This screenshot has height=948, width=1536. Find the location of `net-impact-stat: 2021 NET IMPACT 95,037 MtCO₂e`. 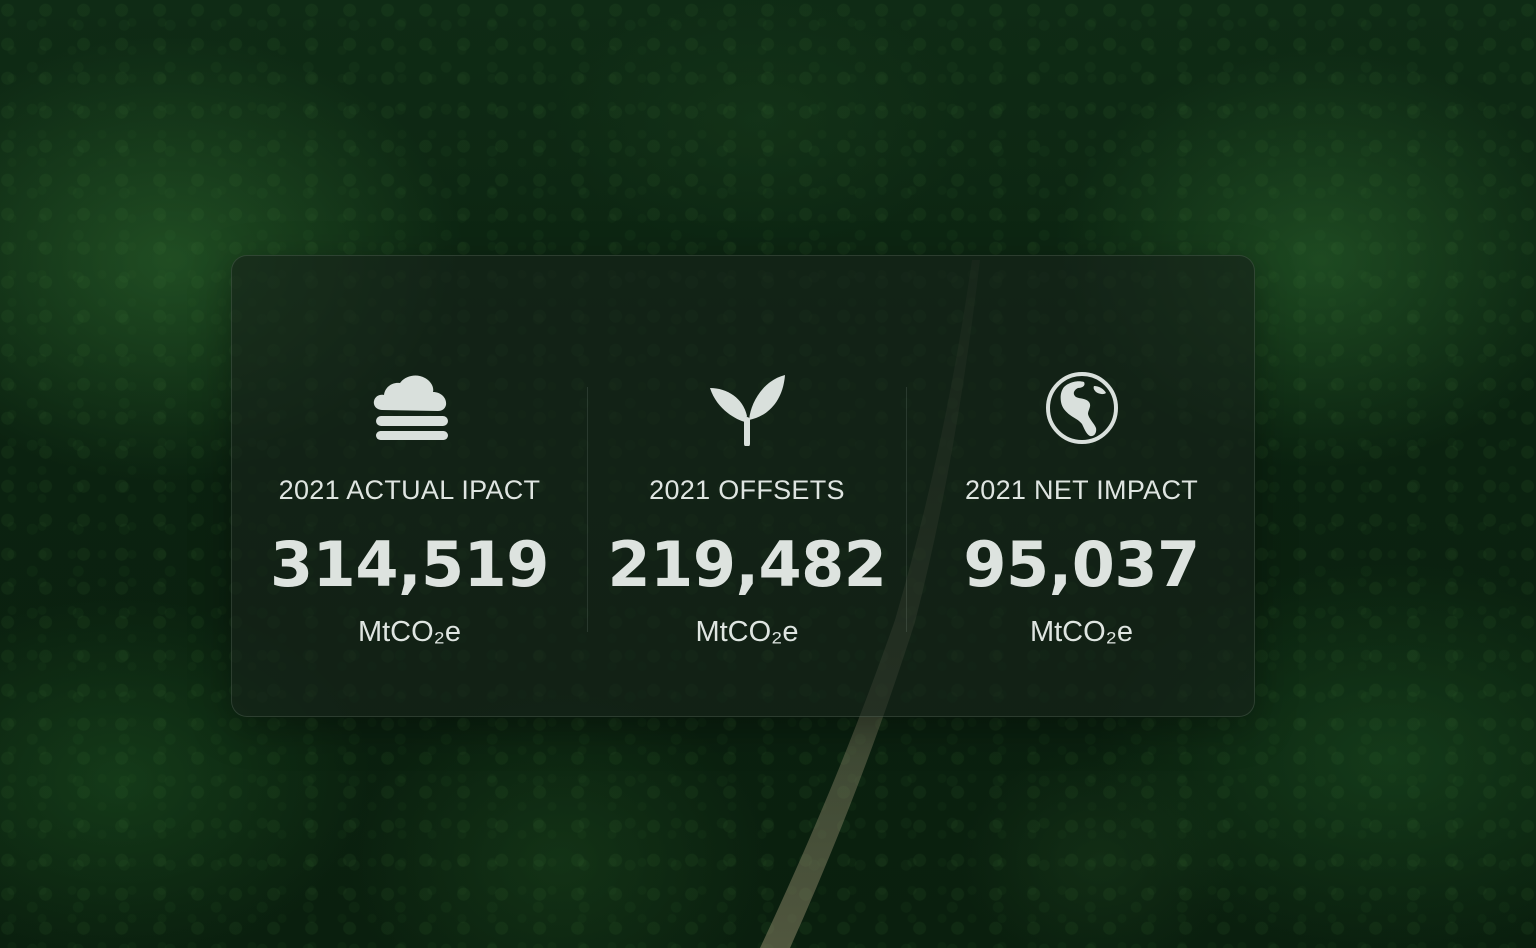

net-impact-stat: 2021 NET IMPACT 95,037 MtCO₂e is located at coordinates (1081, 487).